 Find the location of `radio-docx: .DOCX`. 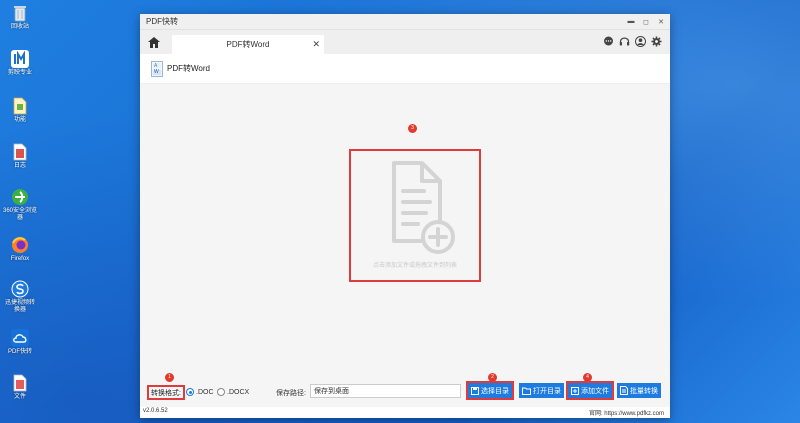

radio-docx: .DOCX is located at coordinates (233, 392).